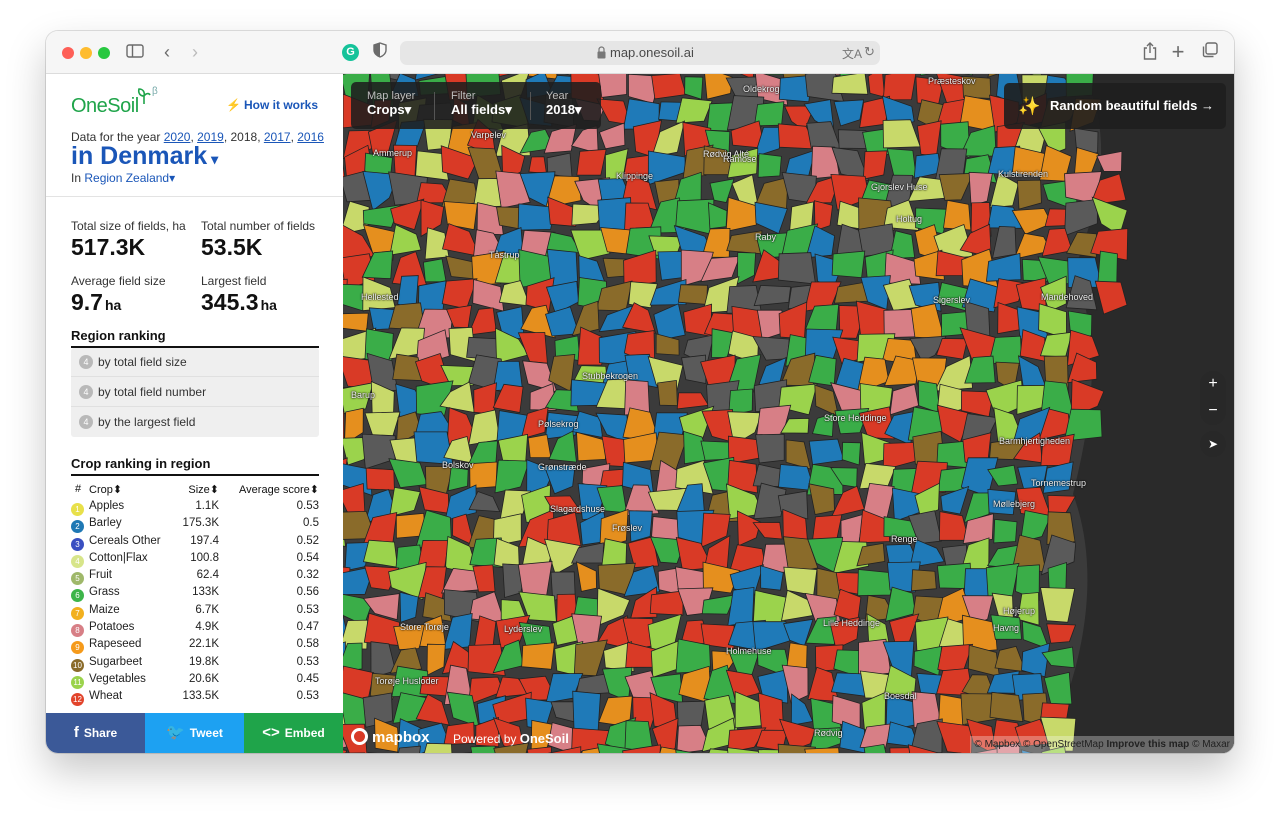 This screenshot has width=1280, height=814. Describe the element at coordinates (76, 178) in the screenshot. I see `region-prefix: In` at that location.